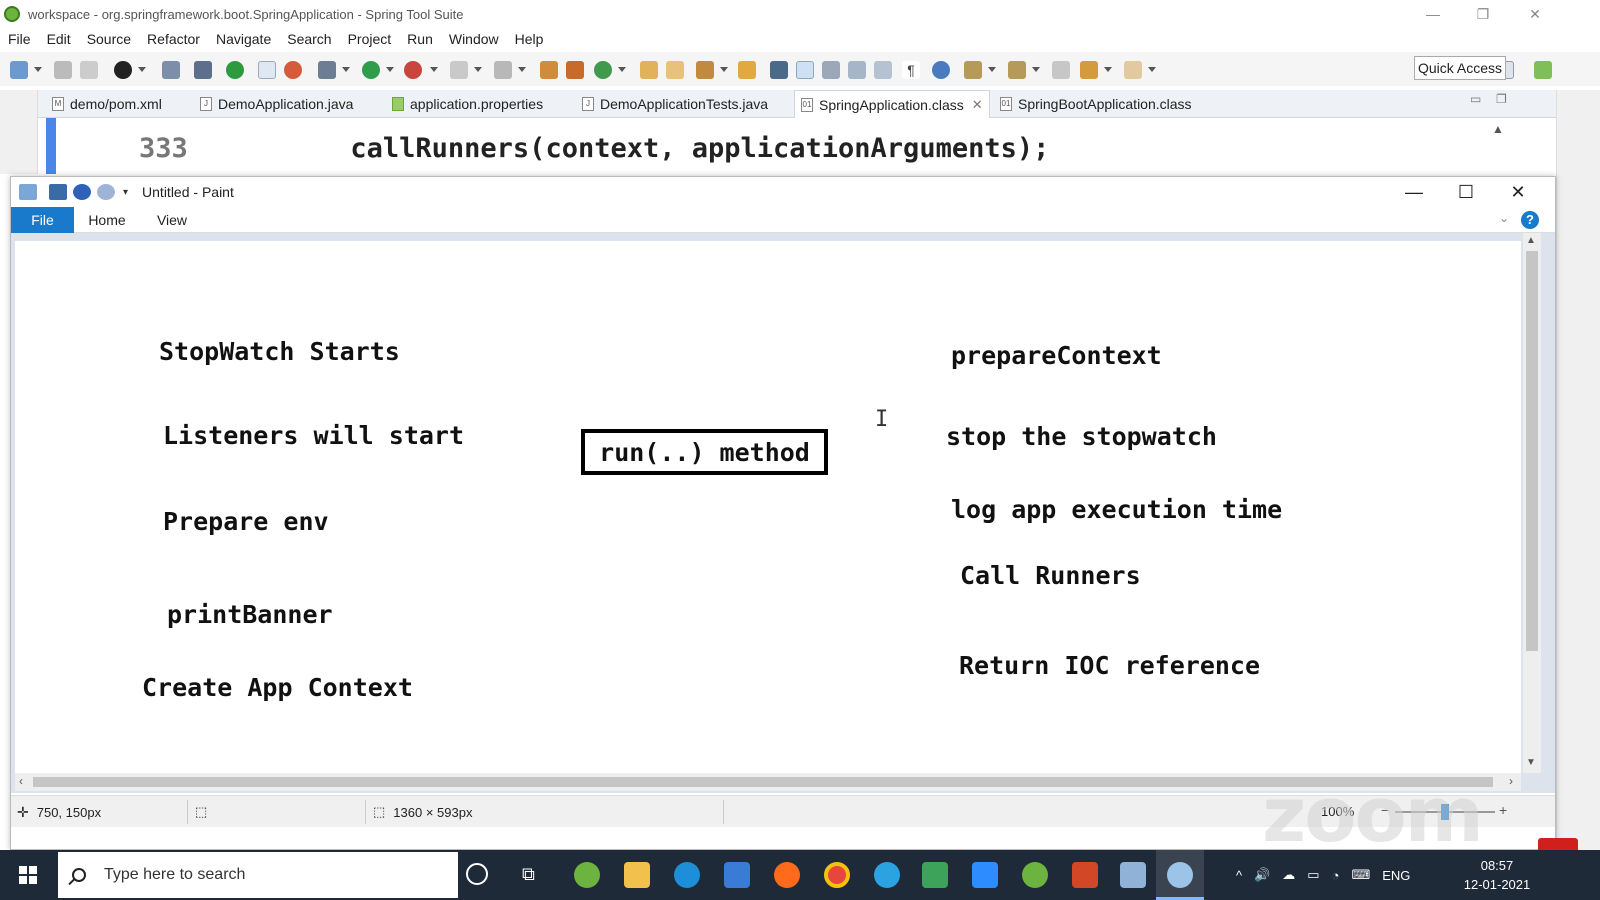 This screenshot has width=1600, height=900. What do you see at coordinates (1535, 14) in the screenshot?
I see `sts-close-button: ✕` at bounding box center [1535, 14].